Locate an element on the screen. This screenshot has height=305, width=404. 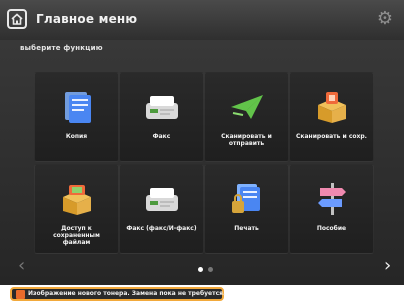
tile-stored-files: Доступ к сохраненным файлам is located at coordinates (76, 209).